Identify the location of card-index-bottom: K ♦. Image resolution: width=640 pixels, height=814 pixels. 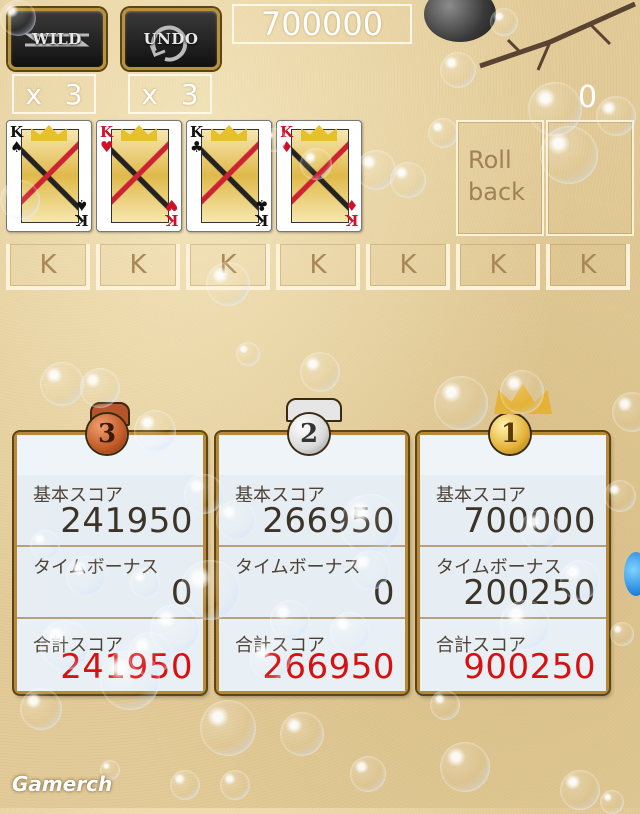
(351, 212).